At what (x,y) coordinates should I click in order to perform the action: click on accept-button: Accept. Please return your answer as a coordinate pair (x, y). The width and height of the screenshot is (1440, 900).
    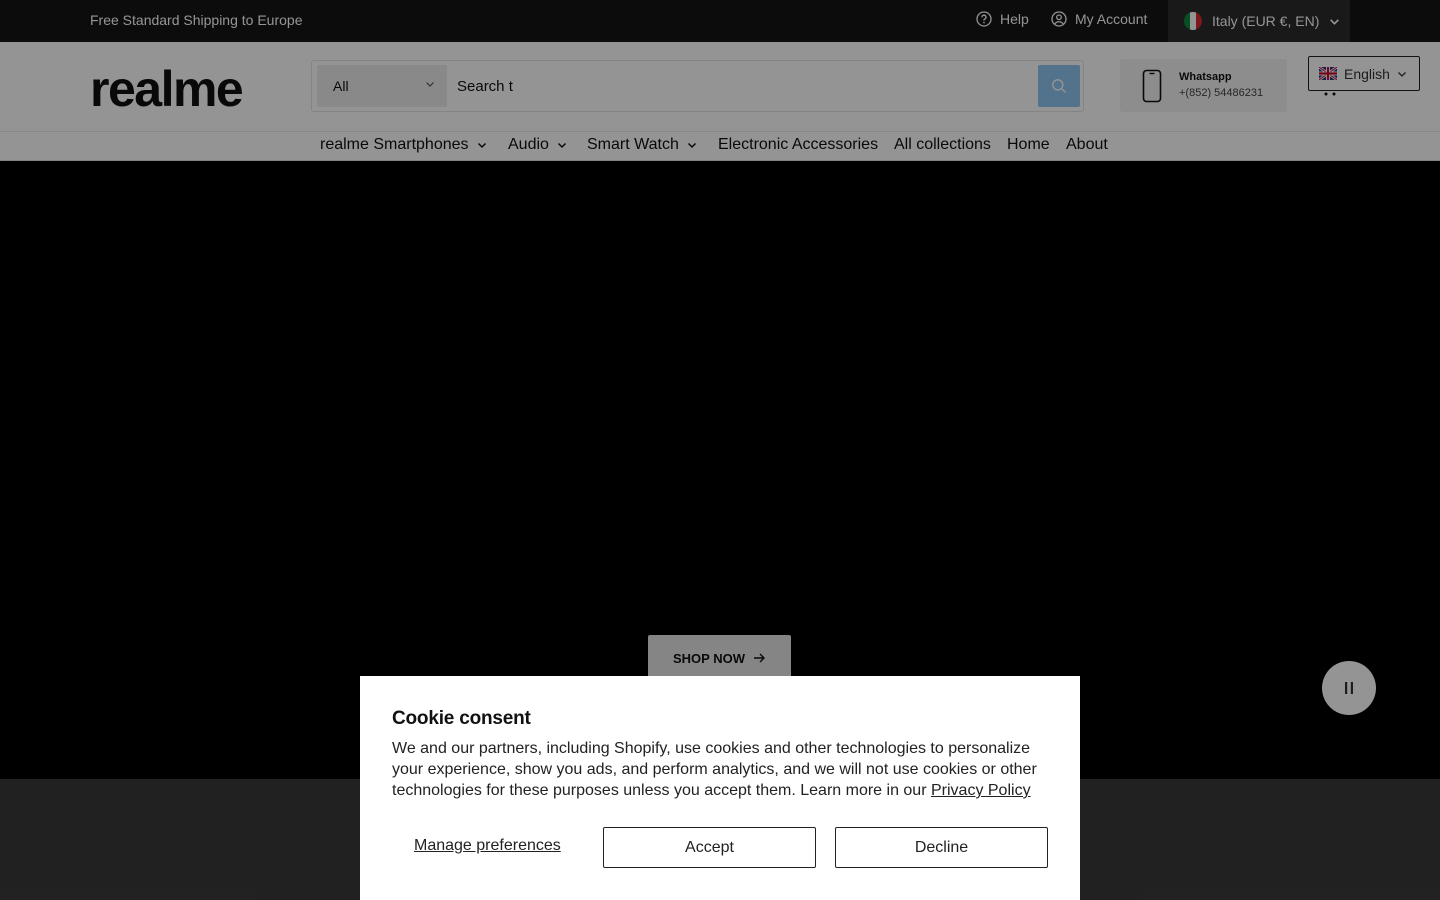
    Looking at the image, I should click on (709, 847).